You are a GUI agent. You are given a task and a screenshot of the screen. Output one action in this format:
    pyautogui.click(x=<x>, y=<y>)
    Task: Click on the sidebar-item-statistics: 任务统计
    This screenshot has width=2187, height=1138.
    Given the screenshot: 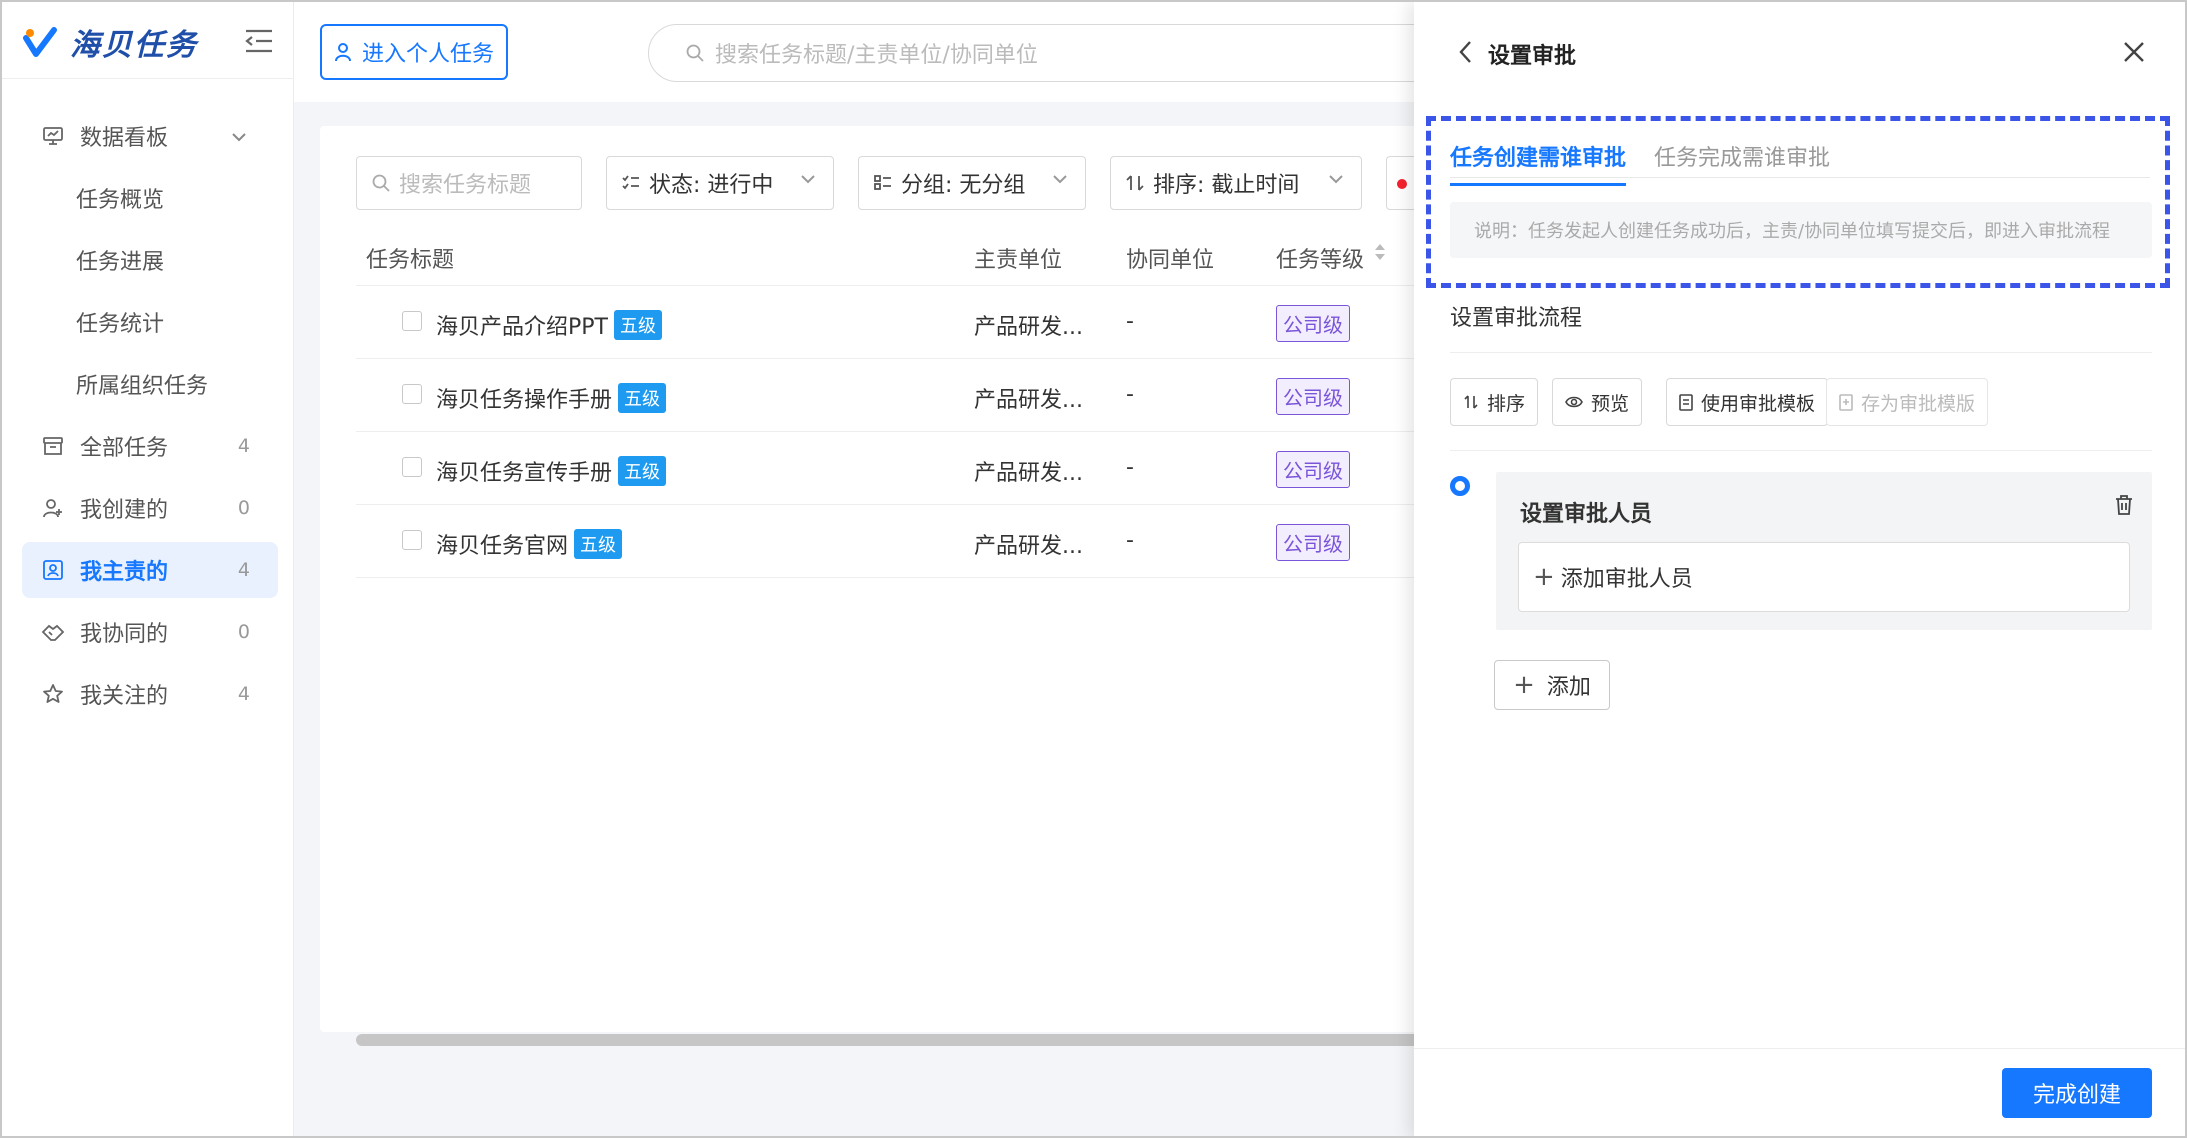 What is the action you would take?
    pyautogui.click(x=150, y=322)
    